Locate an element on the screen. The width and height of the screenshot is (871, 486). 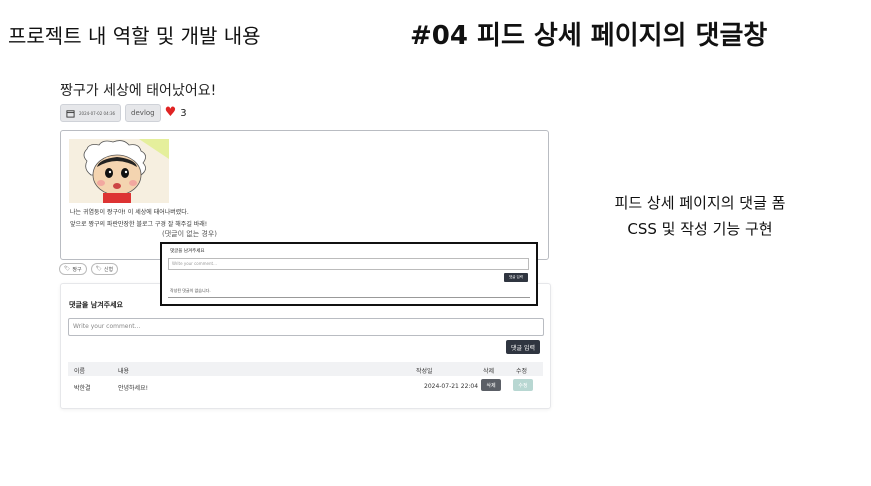
desc-line-2: CSS 및 작성 기능 구현 is located at coordinates (700, 229).